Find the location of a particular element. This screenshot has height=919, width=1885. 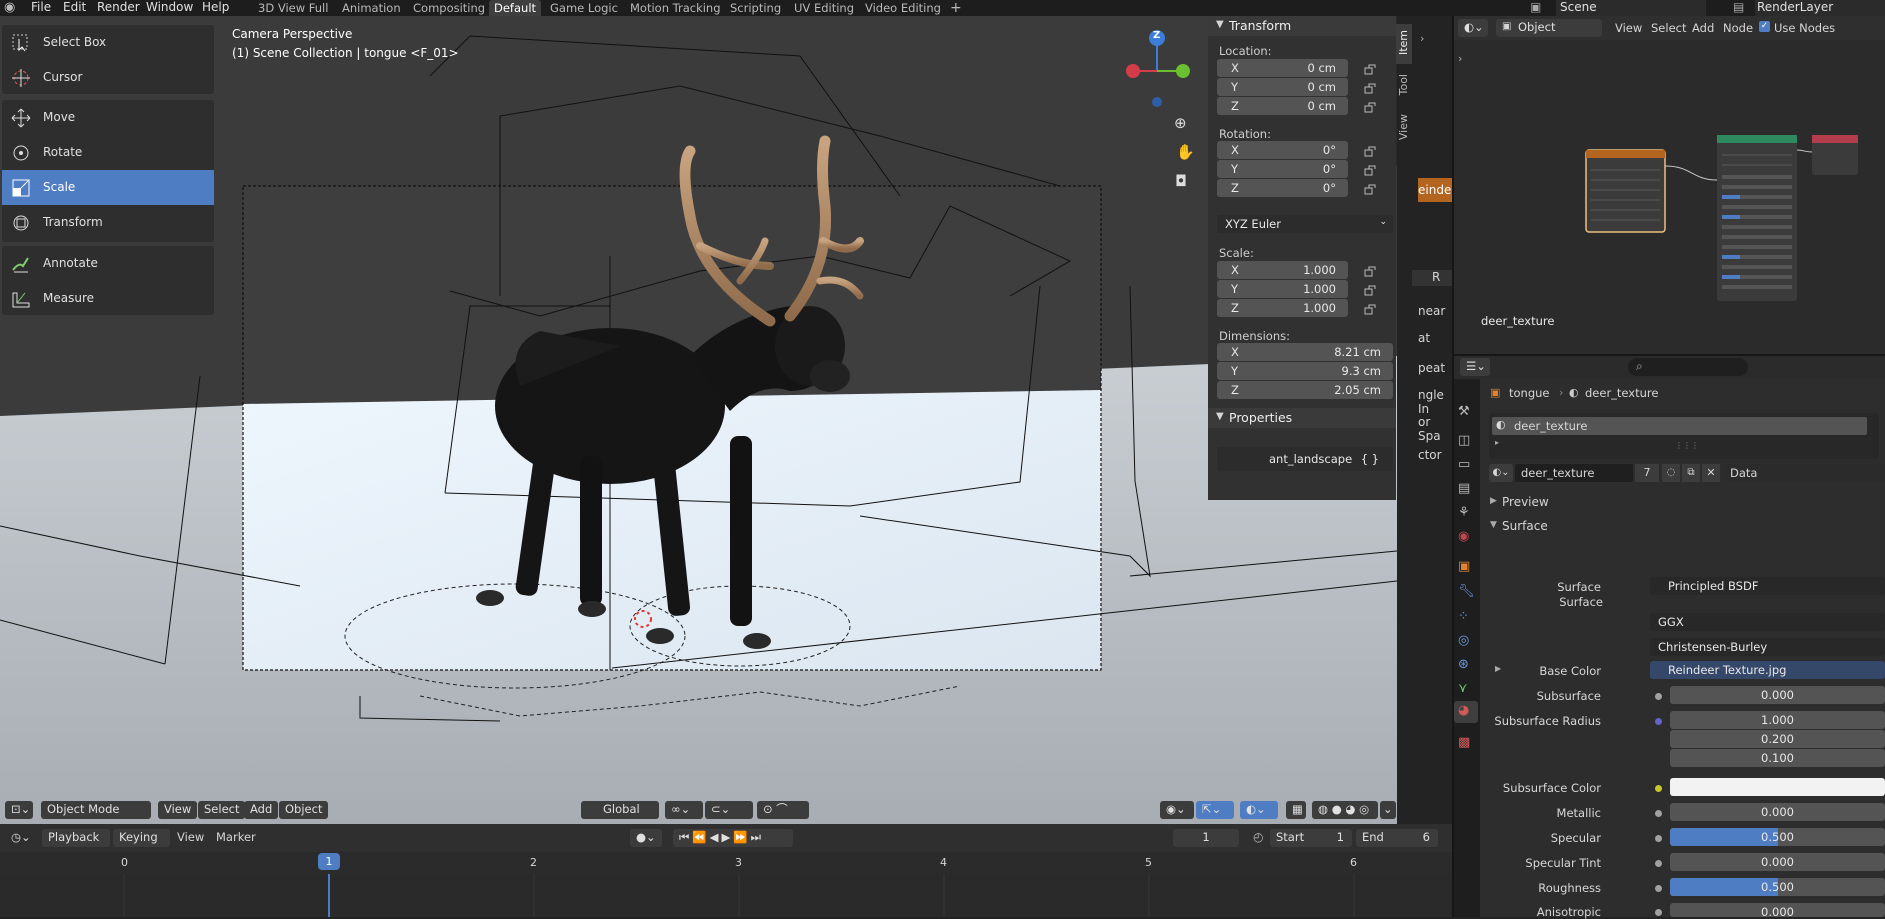

xray-icon: ▦ is located at coordinates (1296, 810).